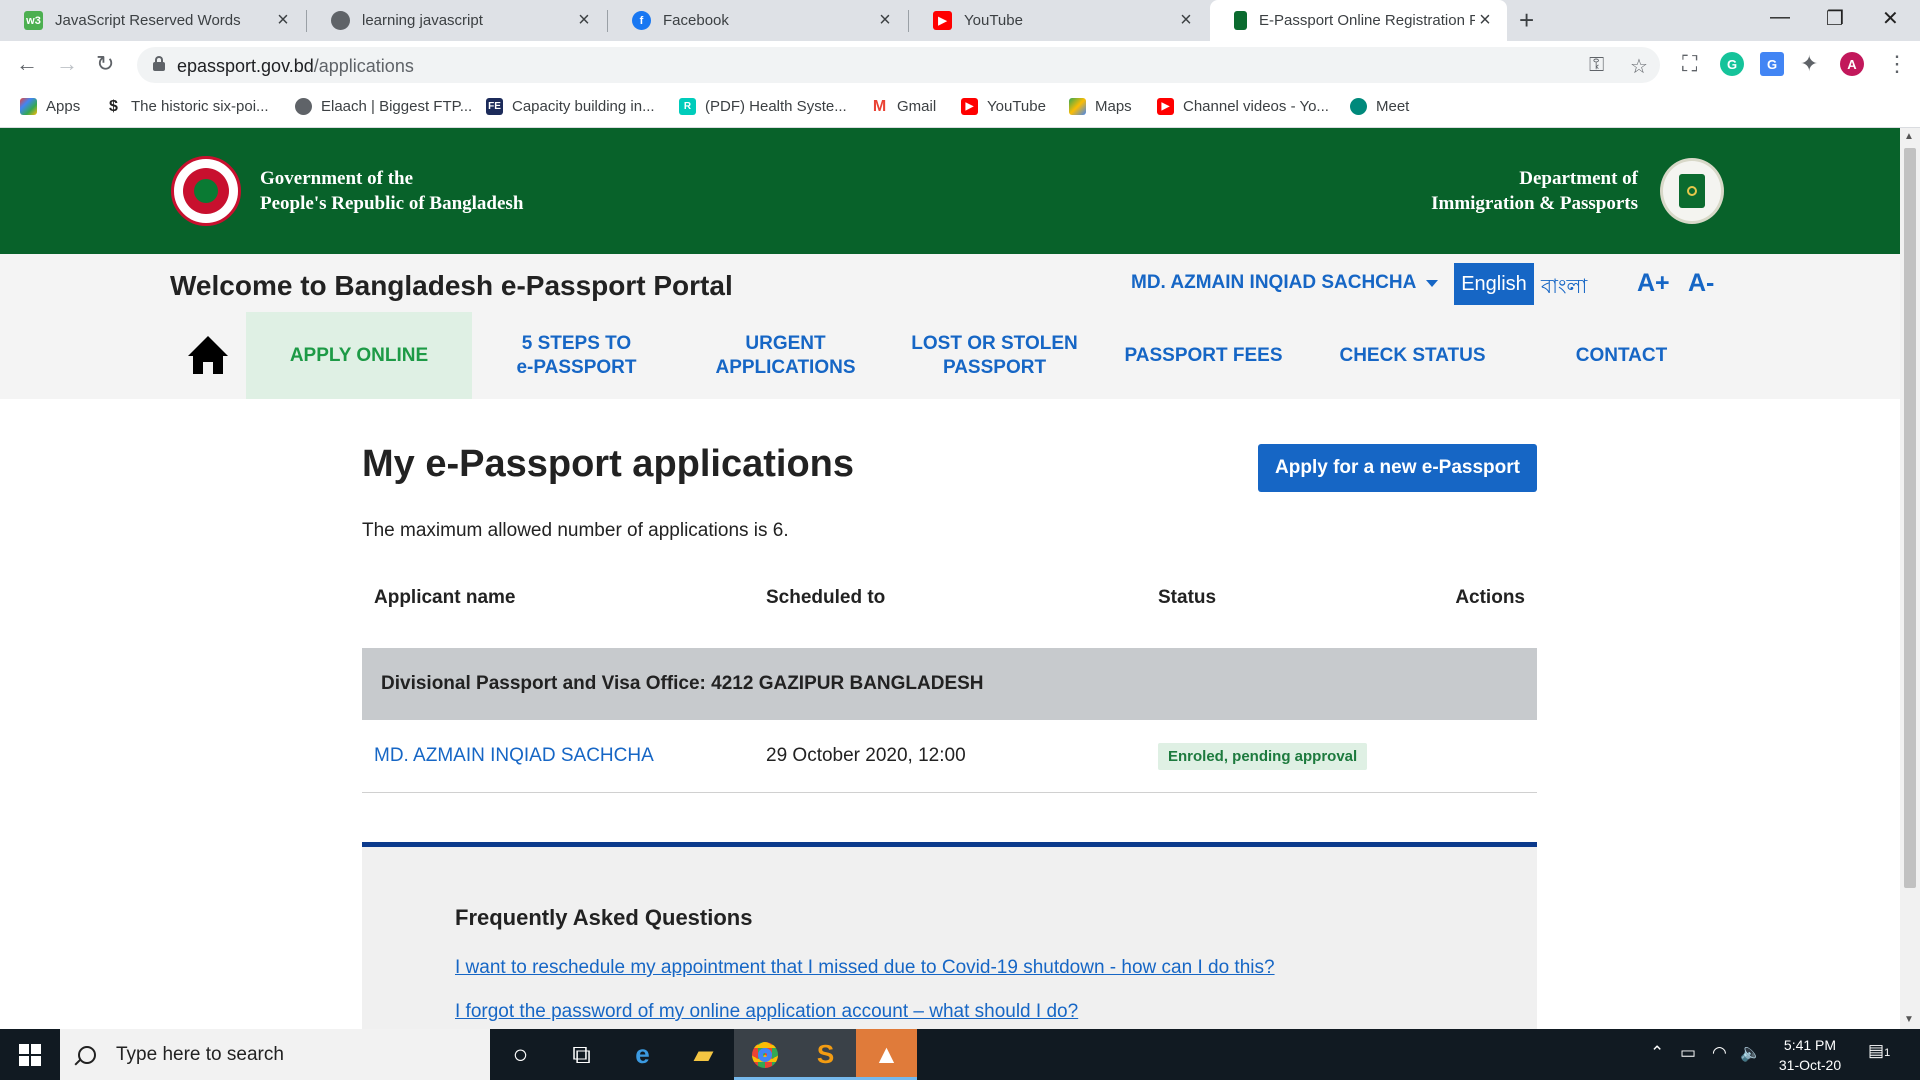  I want to click on tab-javascript-reserved-words: w3 JavaScript Reserved Words ×, so click(152, 20).